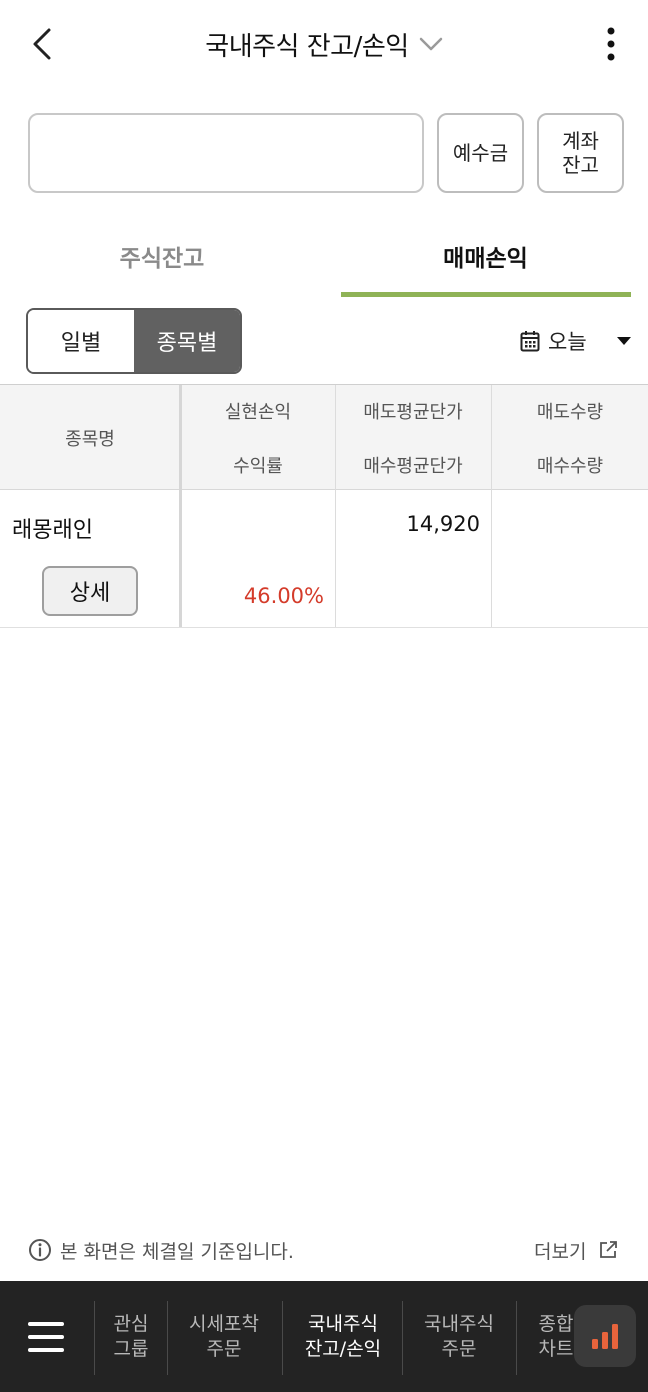 The width and height of the screenshot is (648, 1392). What do you see at coordinates (567, 342) in the screenshot?
I see `date-filter-label: 오늘` at bounding box center [567, 342].